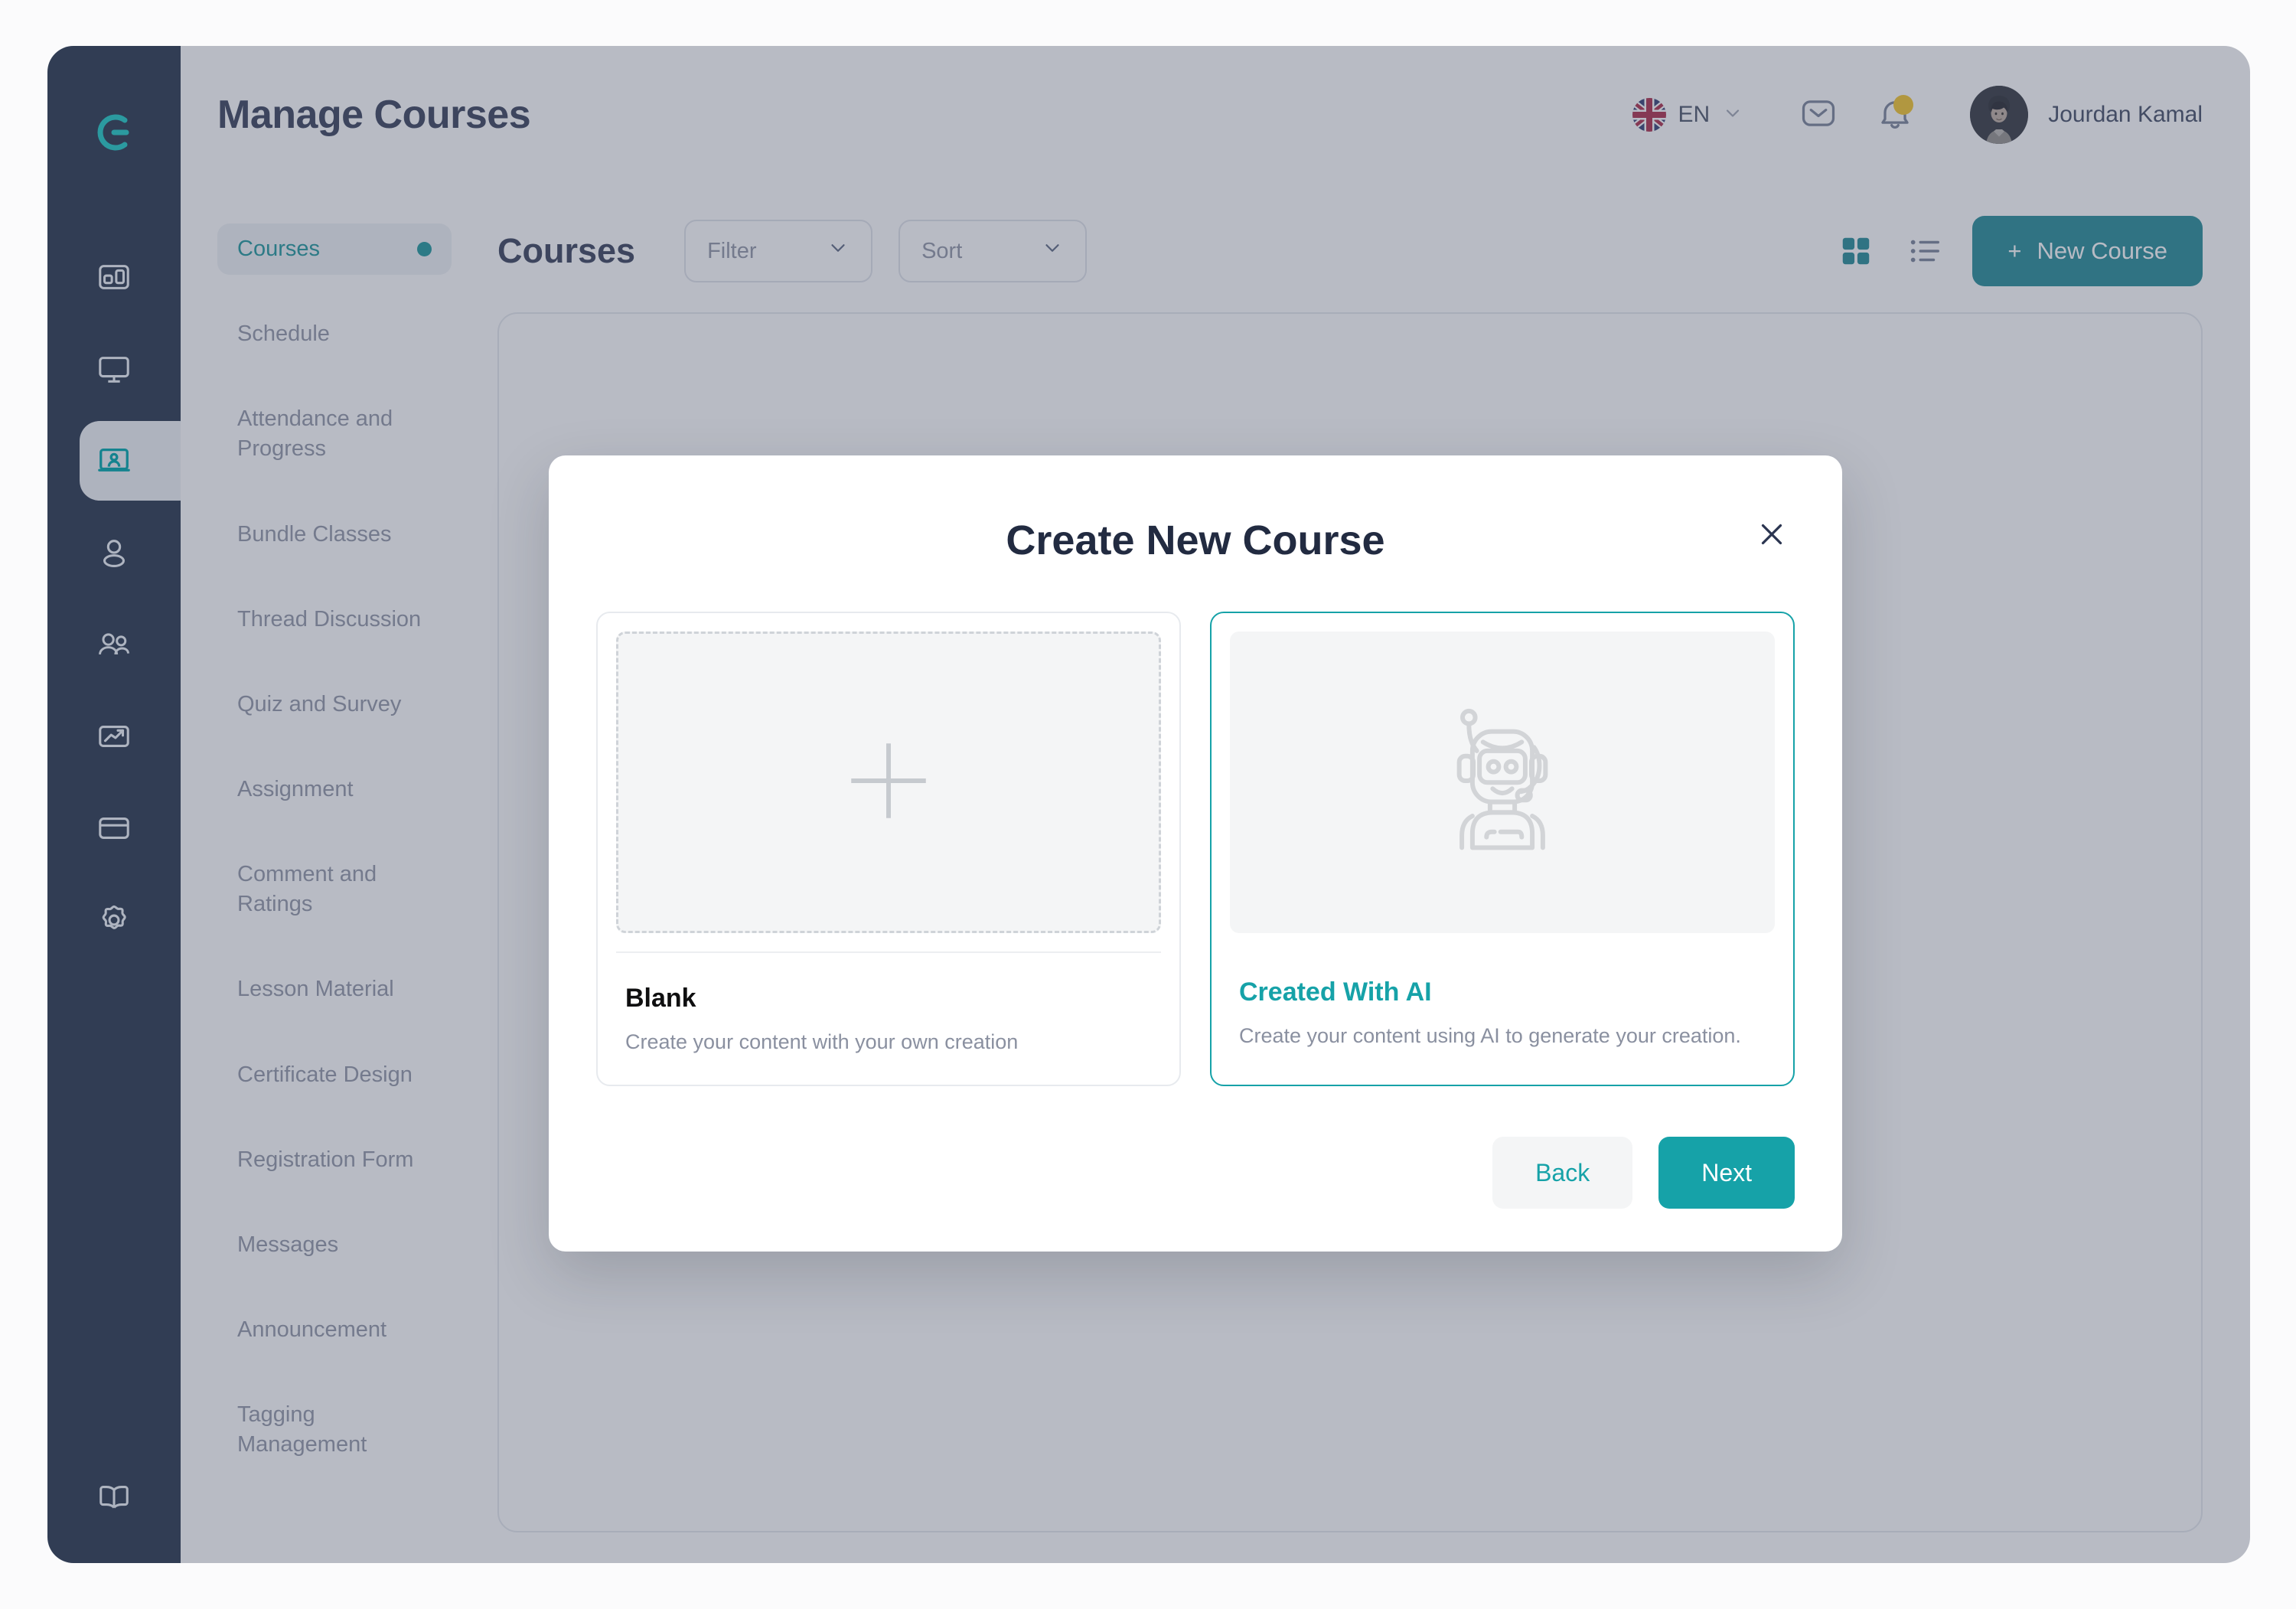 Image resolution: width=2296 pixels, height=1609 pixels. I want to click on modal-title: Create New Course, so click(1195, 540).